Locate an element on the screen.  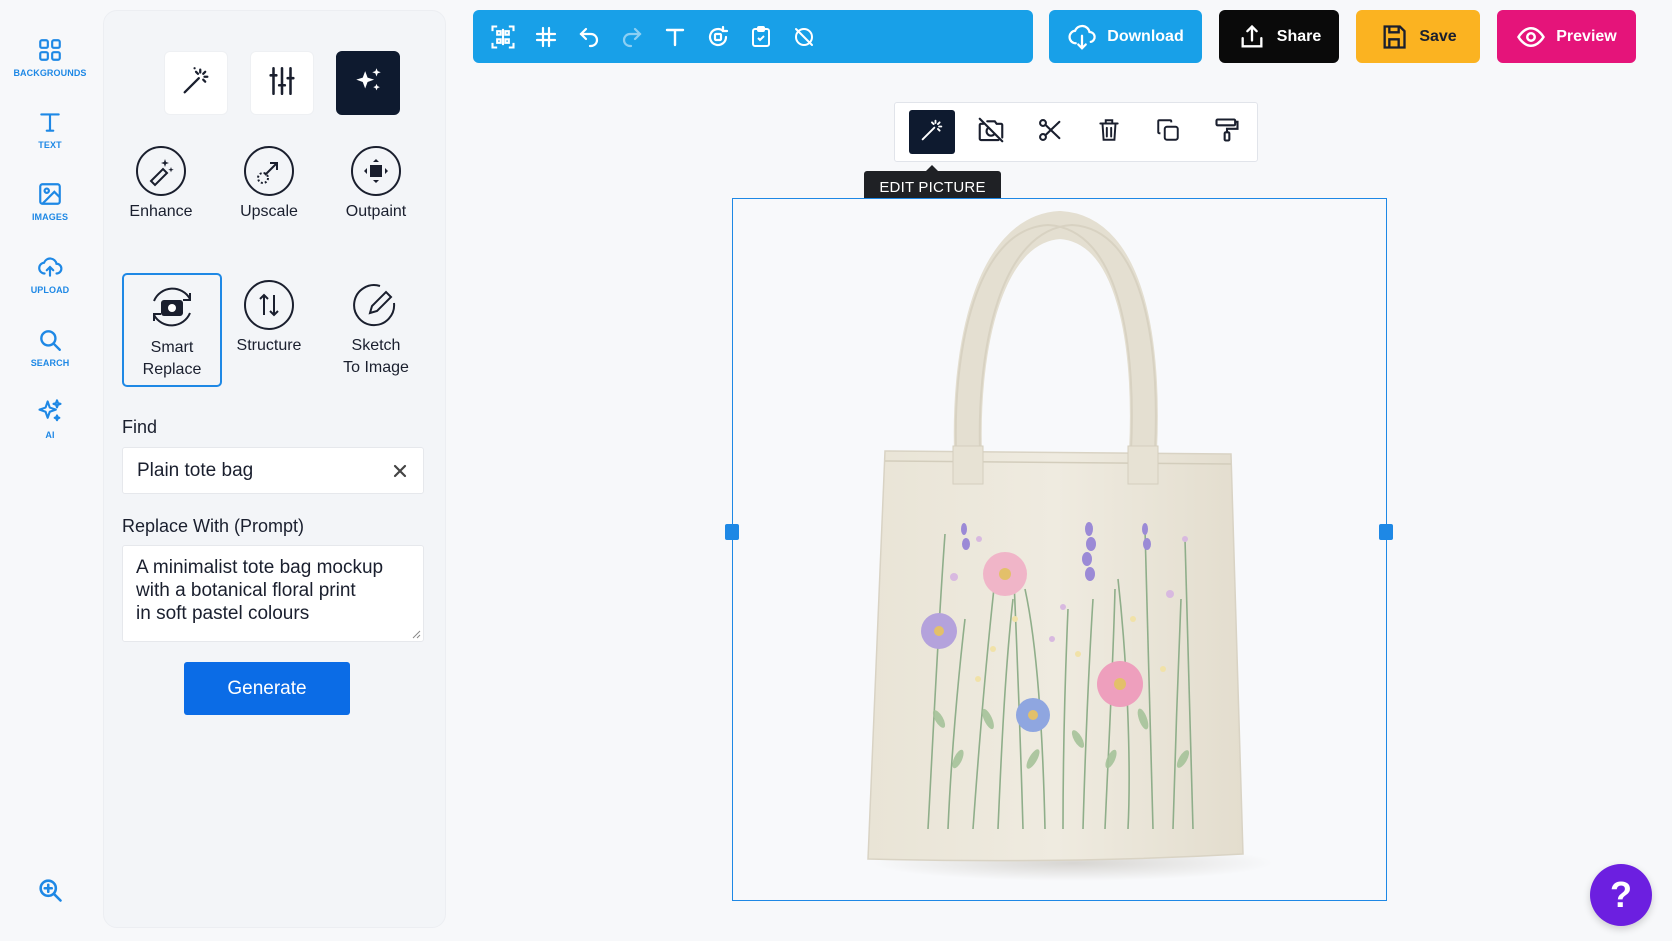
mode-magic-wand-button is located at coordinates (196, 83).